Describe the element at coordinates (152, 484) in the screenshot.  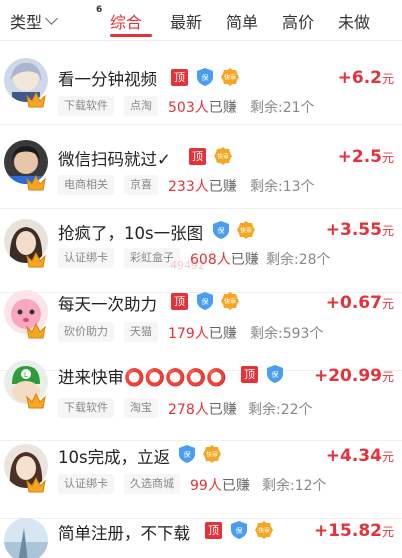
I see `platform-tag: 久选商城` at that location.